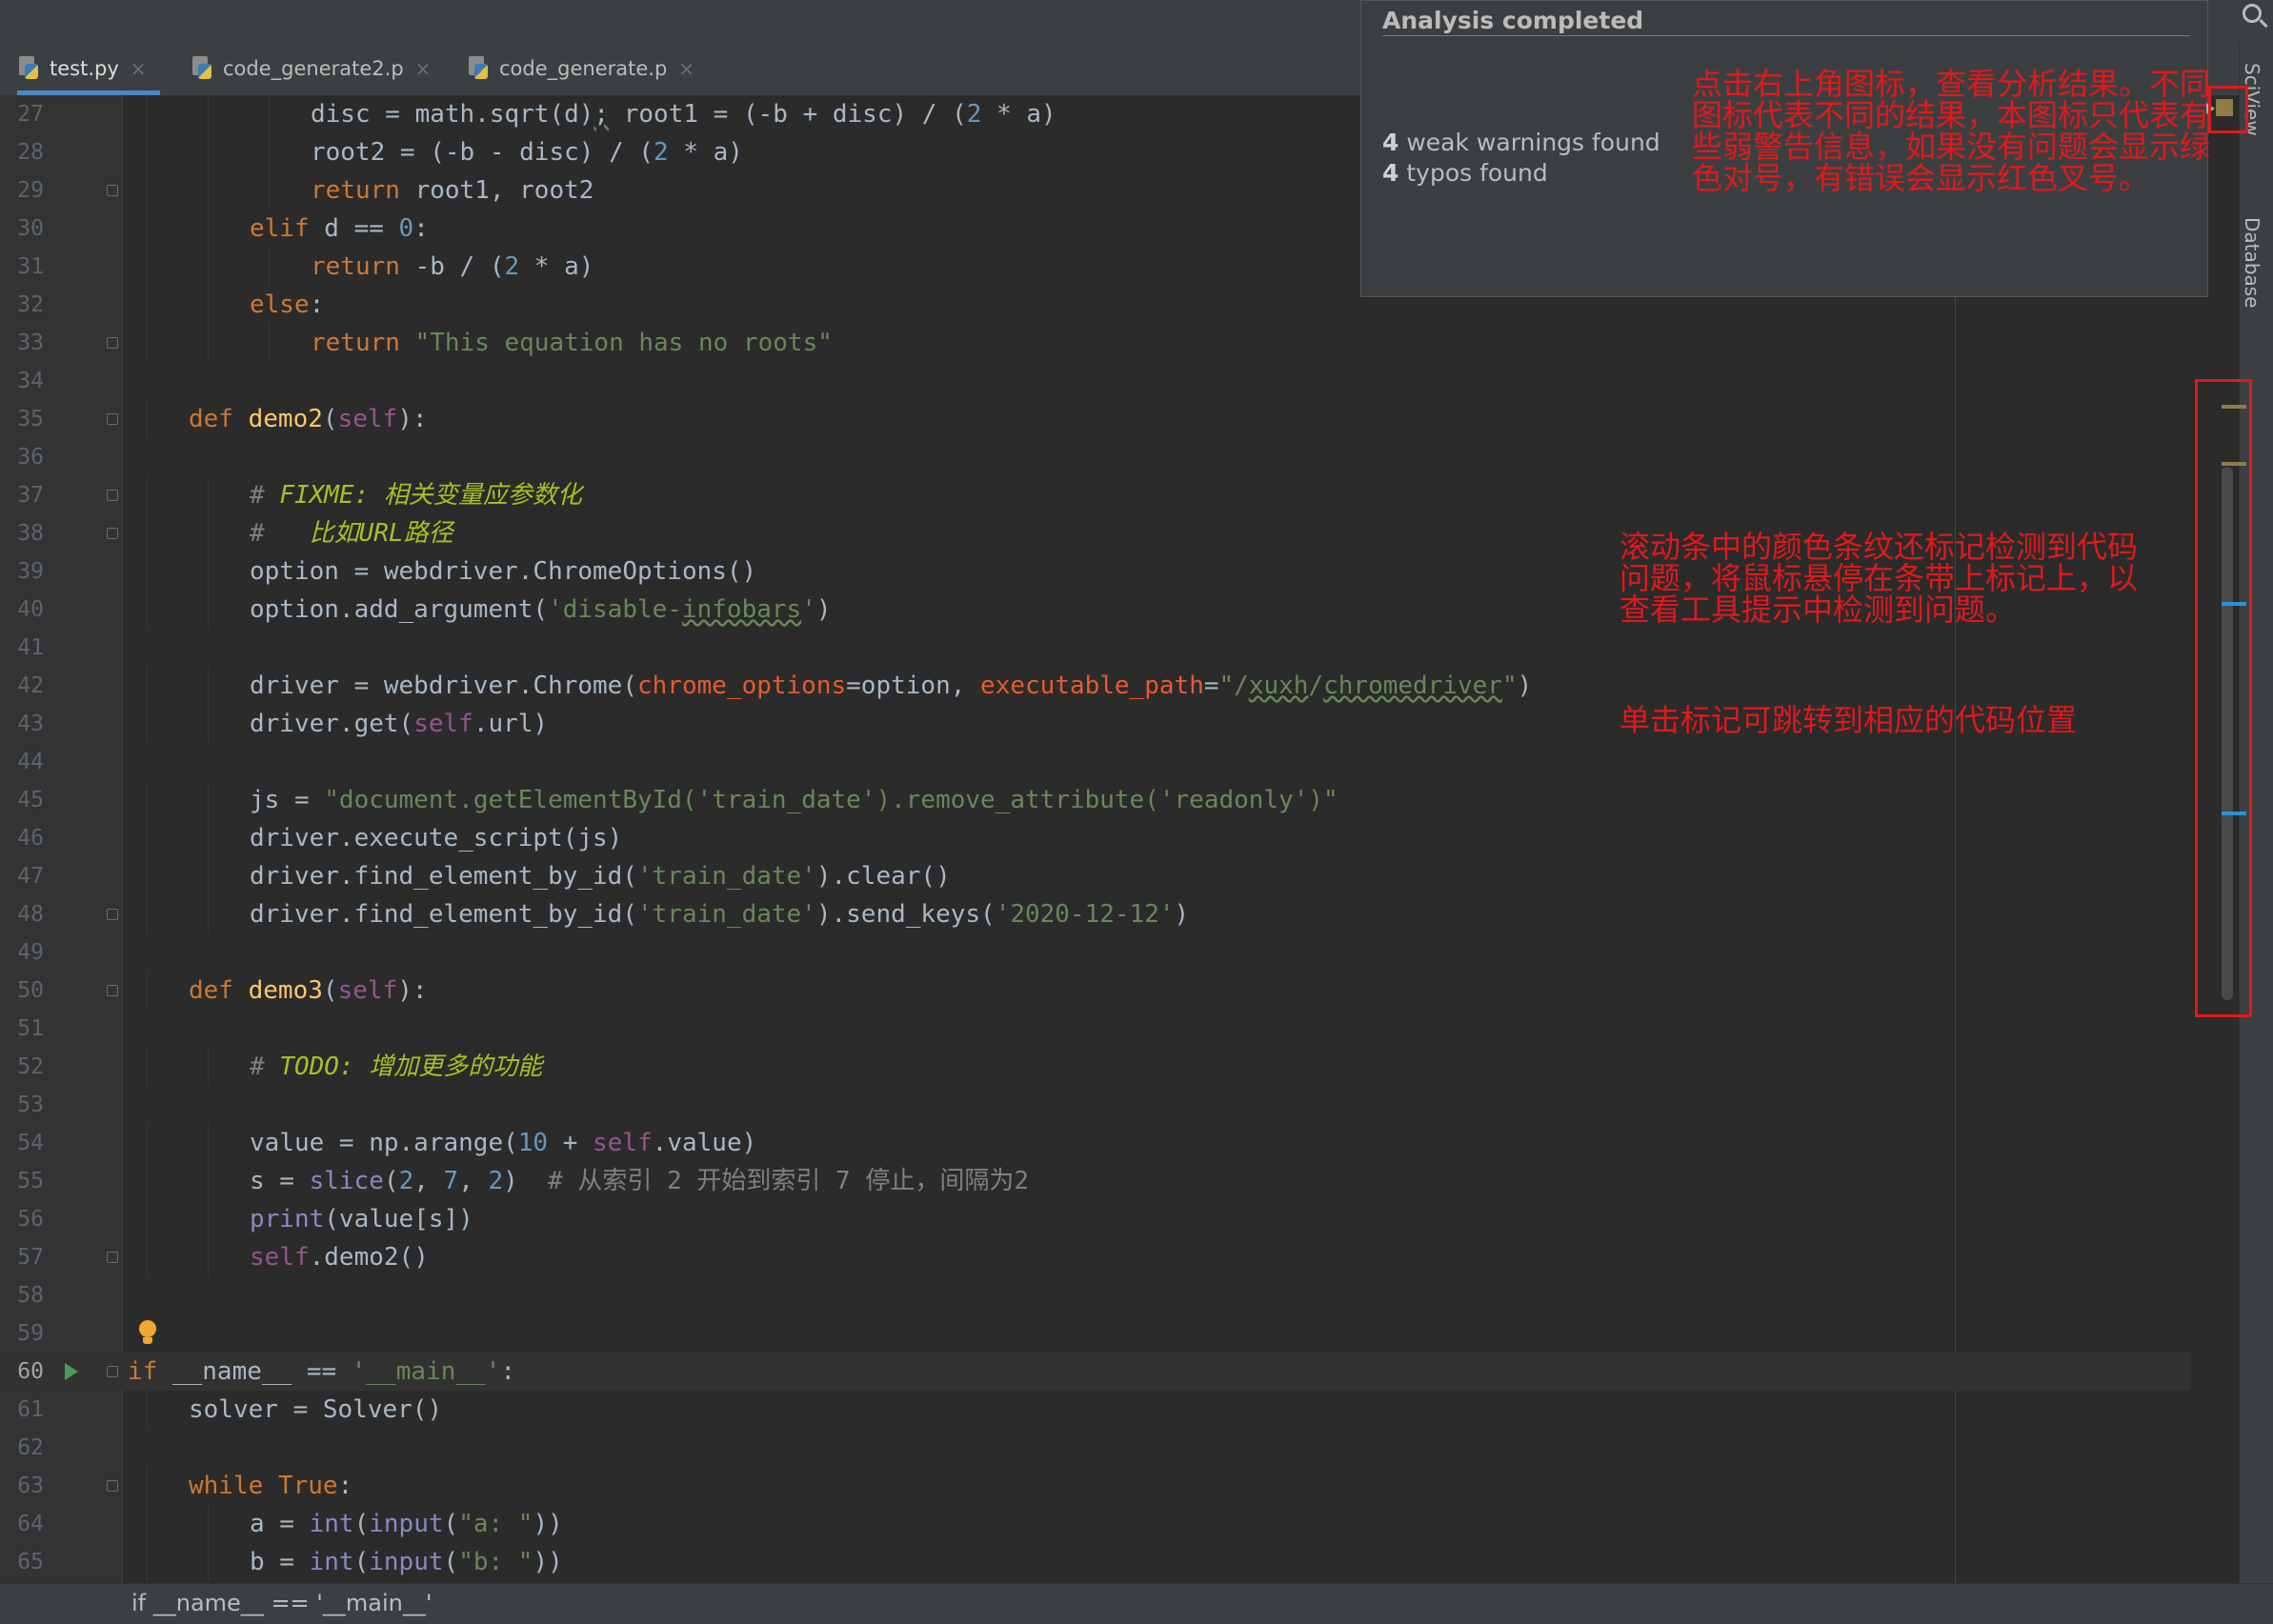 This screenshot has height=1624, width=2273. Describe the element at coordinates (527, 152) in the screenshot. I see `code-text: root2 = (-b - disc) / (2 * a)` at that location.